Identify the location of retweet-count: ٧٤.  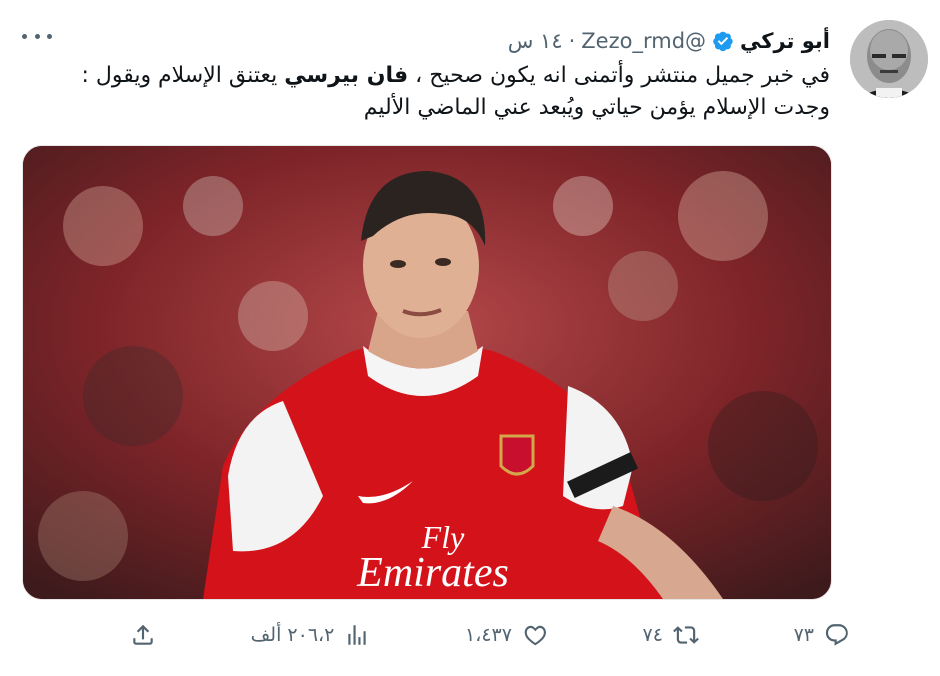
(652, 635).